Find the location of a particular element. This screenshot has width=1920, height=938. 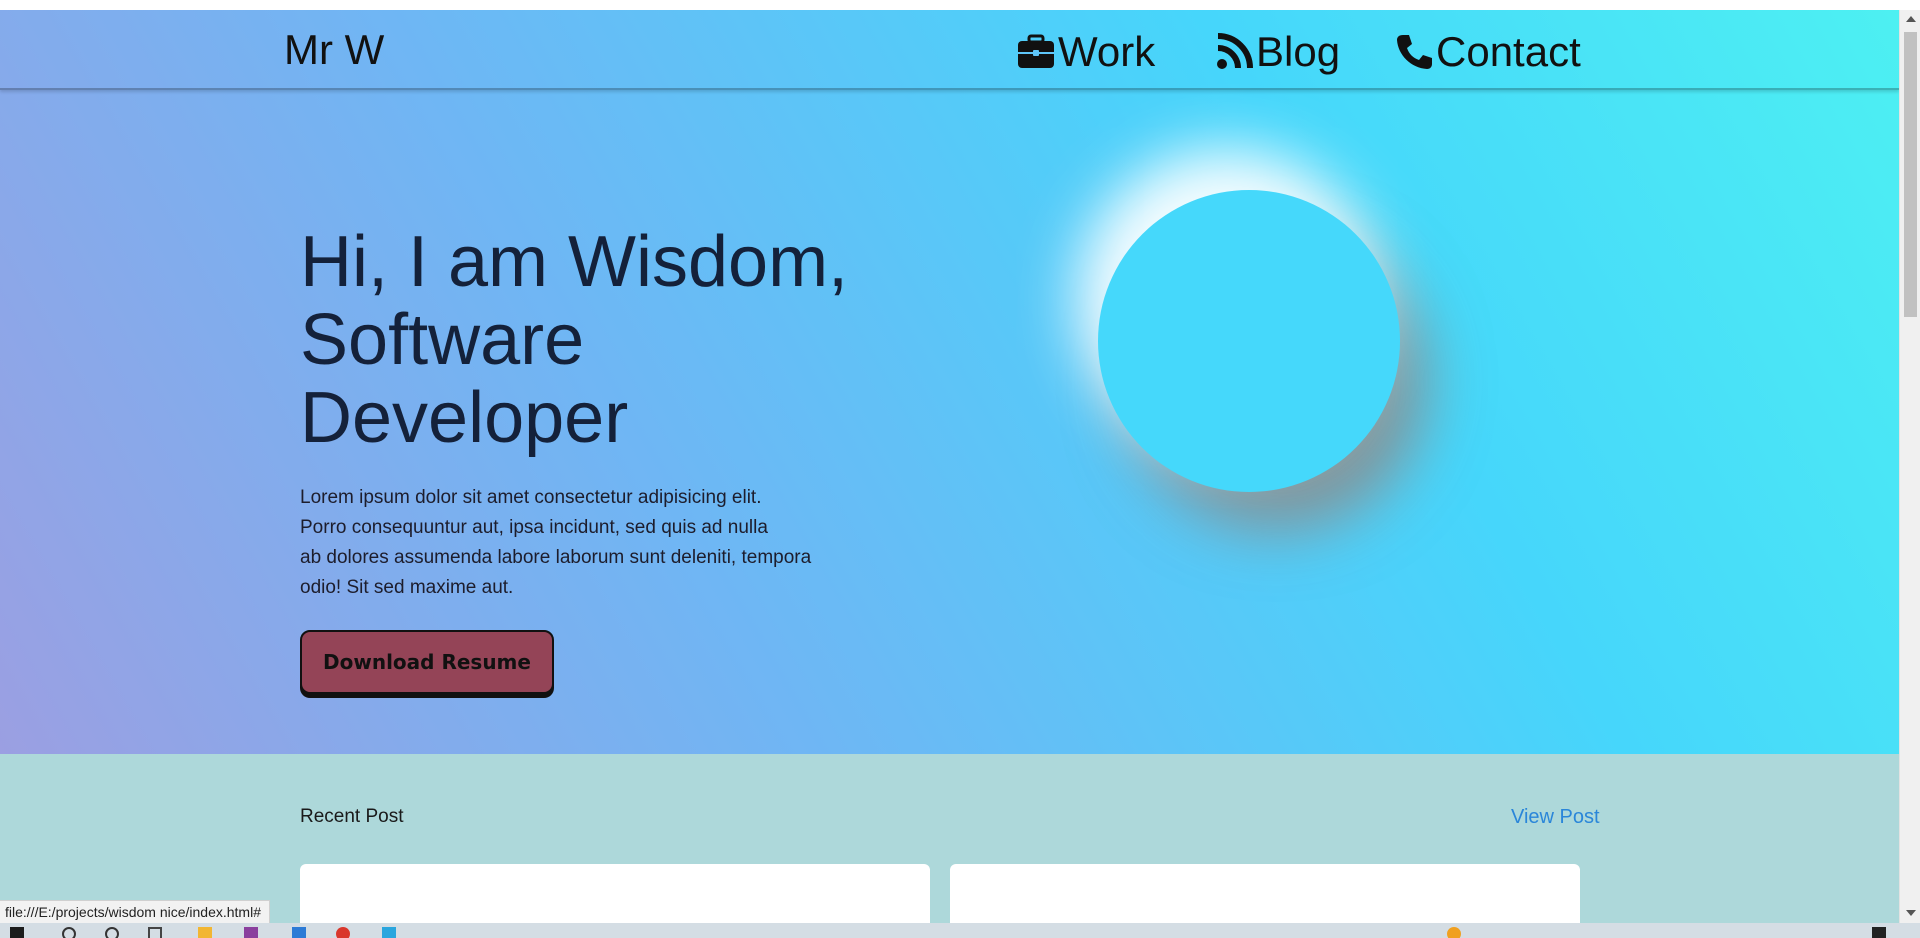

weather-icon is located at coordinates (1454, 932).